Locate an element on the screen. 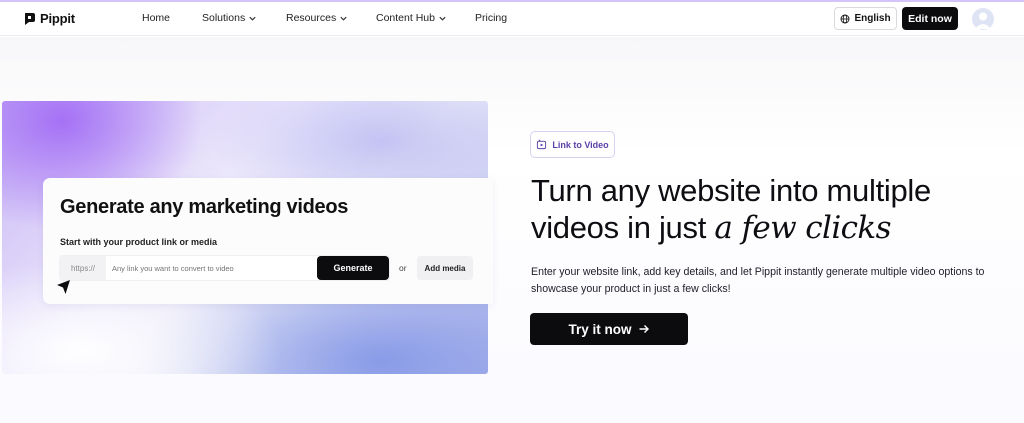 The height and width of the screenshot is (423, 1024). nav-solutions: Solutions is located at coordinates (229, 18).